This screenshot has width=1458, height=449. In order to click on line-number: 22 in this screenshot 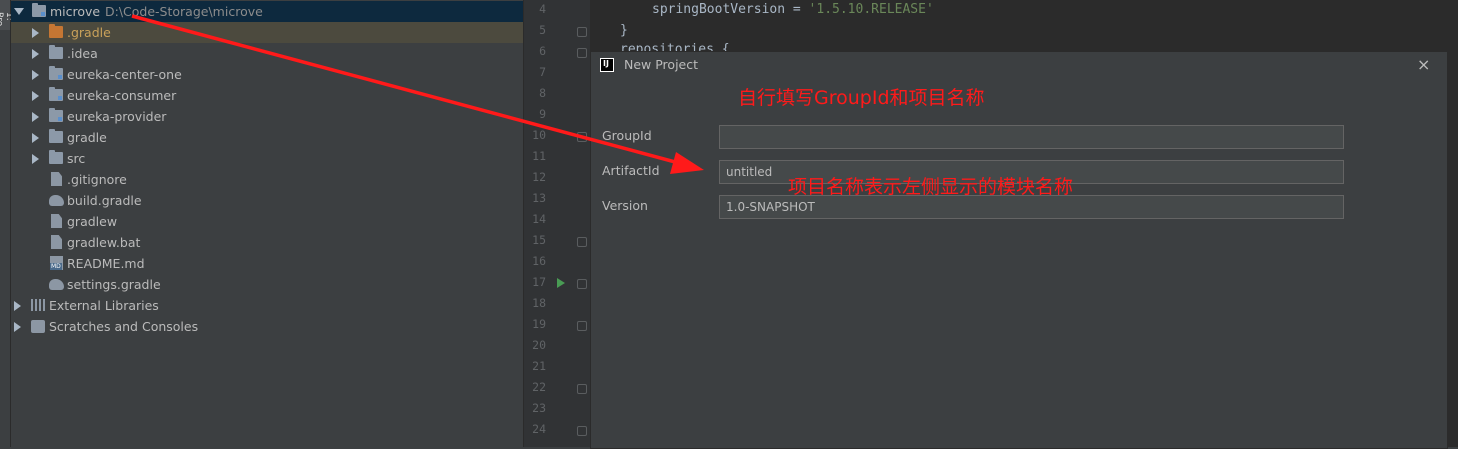, I will do `click(539, 387)`.